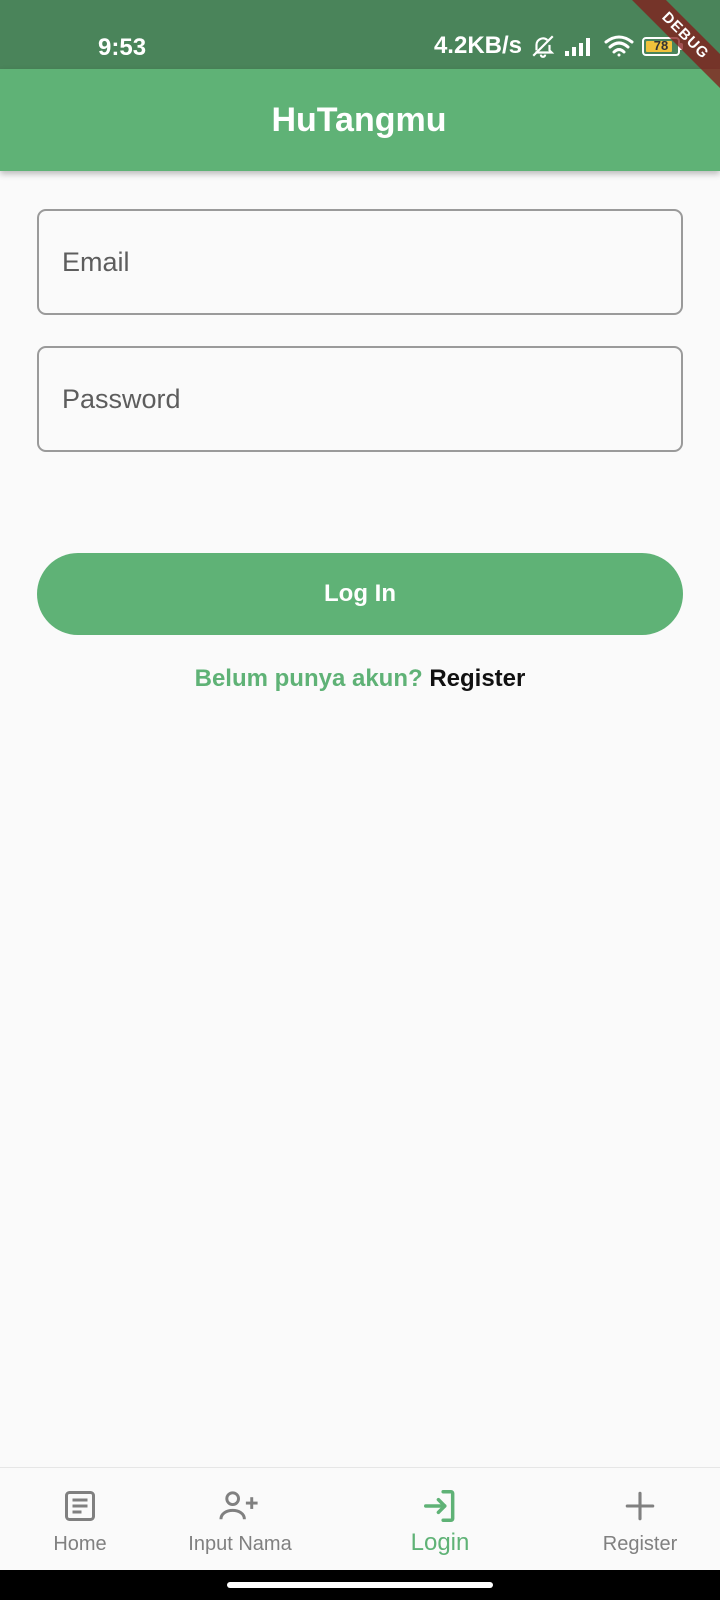  I want to click on login-icon, so click(440, 1506).